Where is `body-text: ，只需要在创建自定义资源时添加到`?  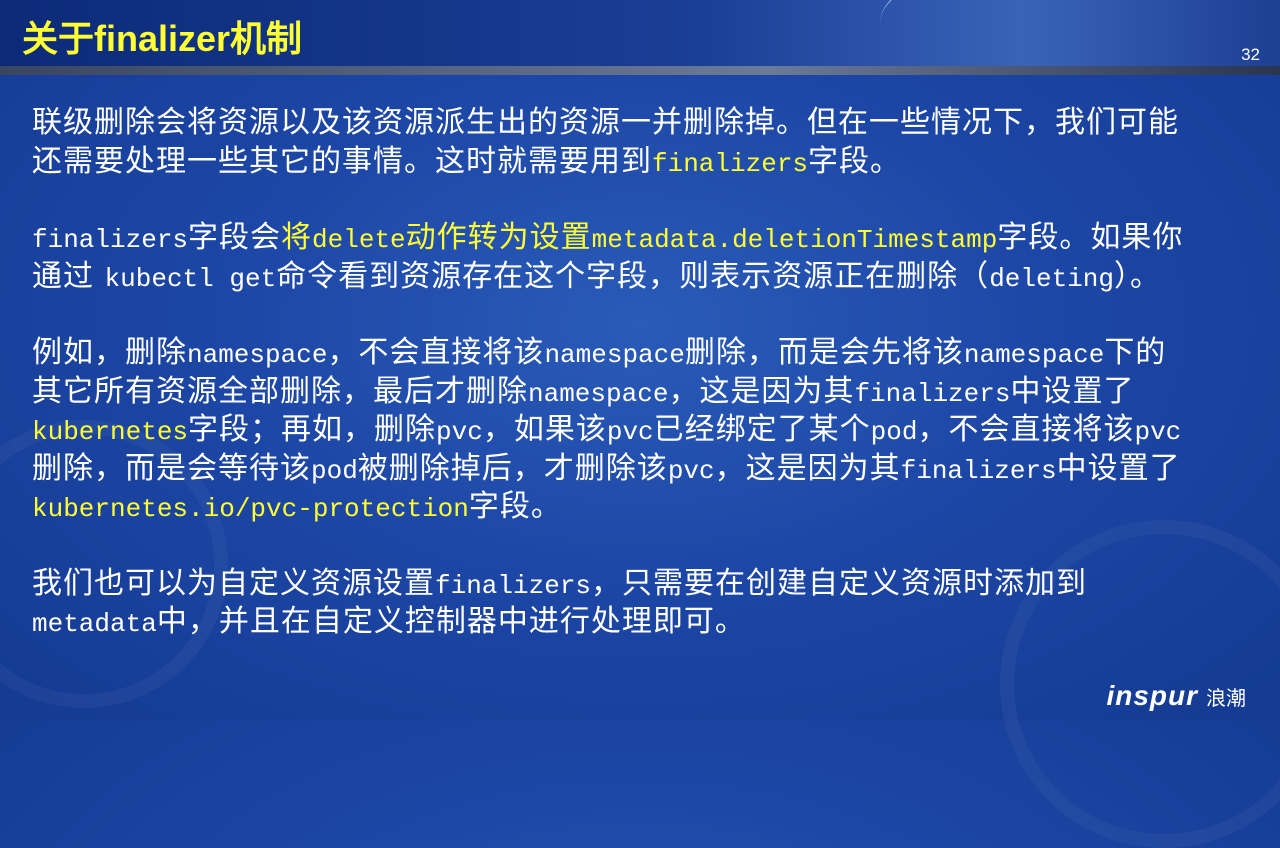
body-text: ，只需要在创建自定义资源时添加到 is located at coordinates (839, 583).